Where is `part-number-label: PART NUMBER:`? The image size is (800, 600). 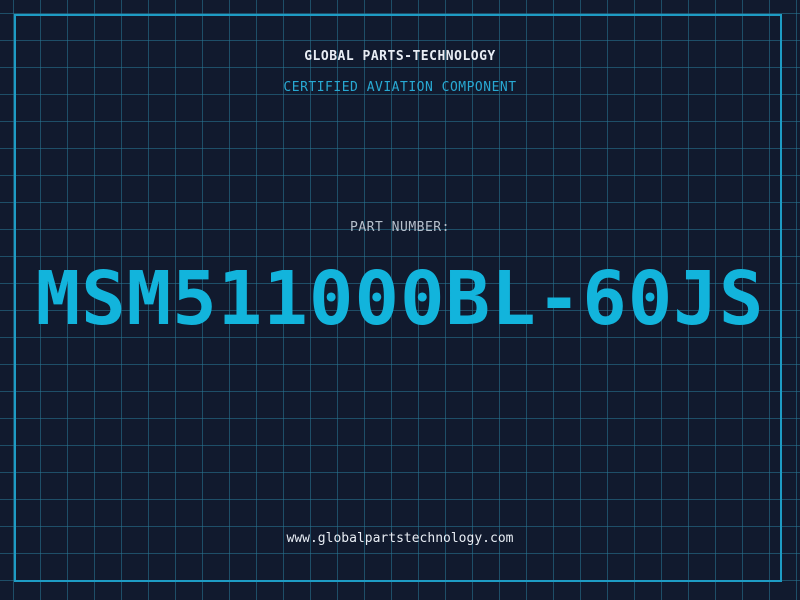
part-number-label: PART NUMBER: is located at coordinates (400, 227).